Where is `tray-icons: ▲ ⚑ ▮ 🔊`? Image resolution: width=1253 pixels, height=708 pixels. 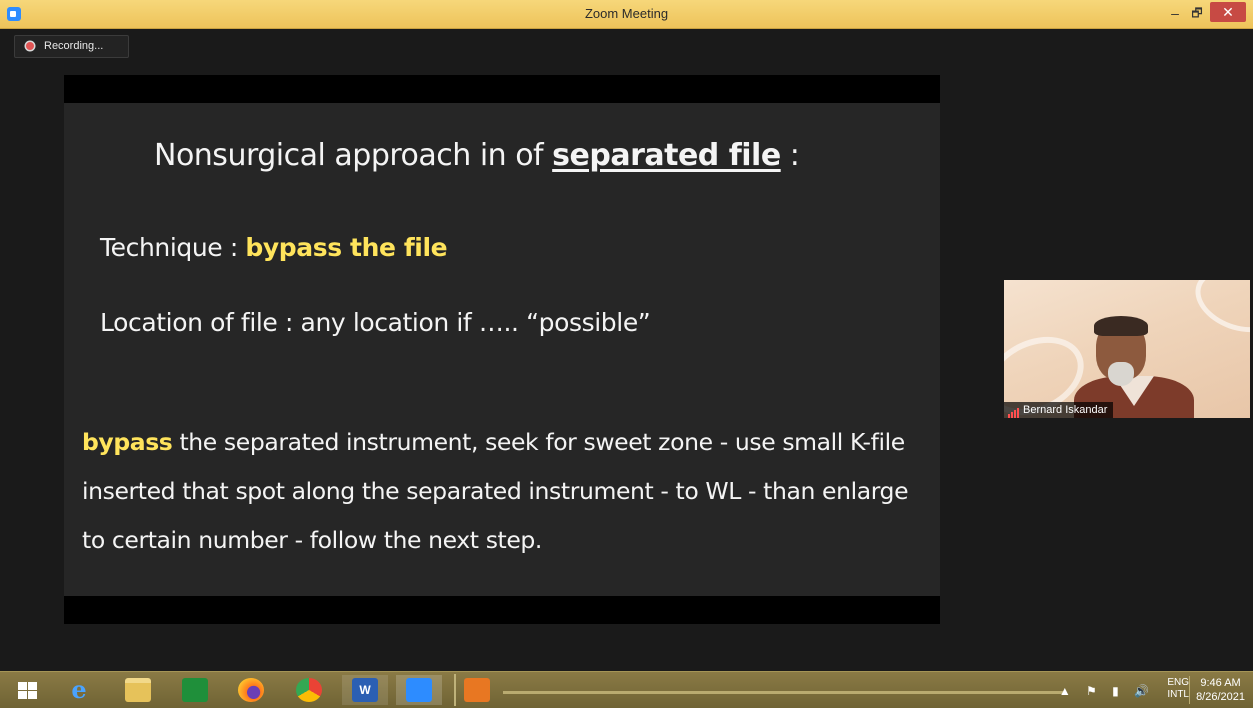 tray-icons: ▲ ⚑ ▮ 🔊 is located at coordinates (1107, 691).